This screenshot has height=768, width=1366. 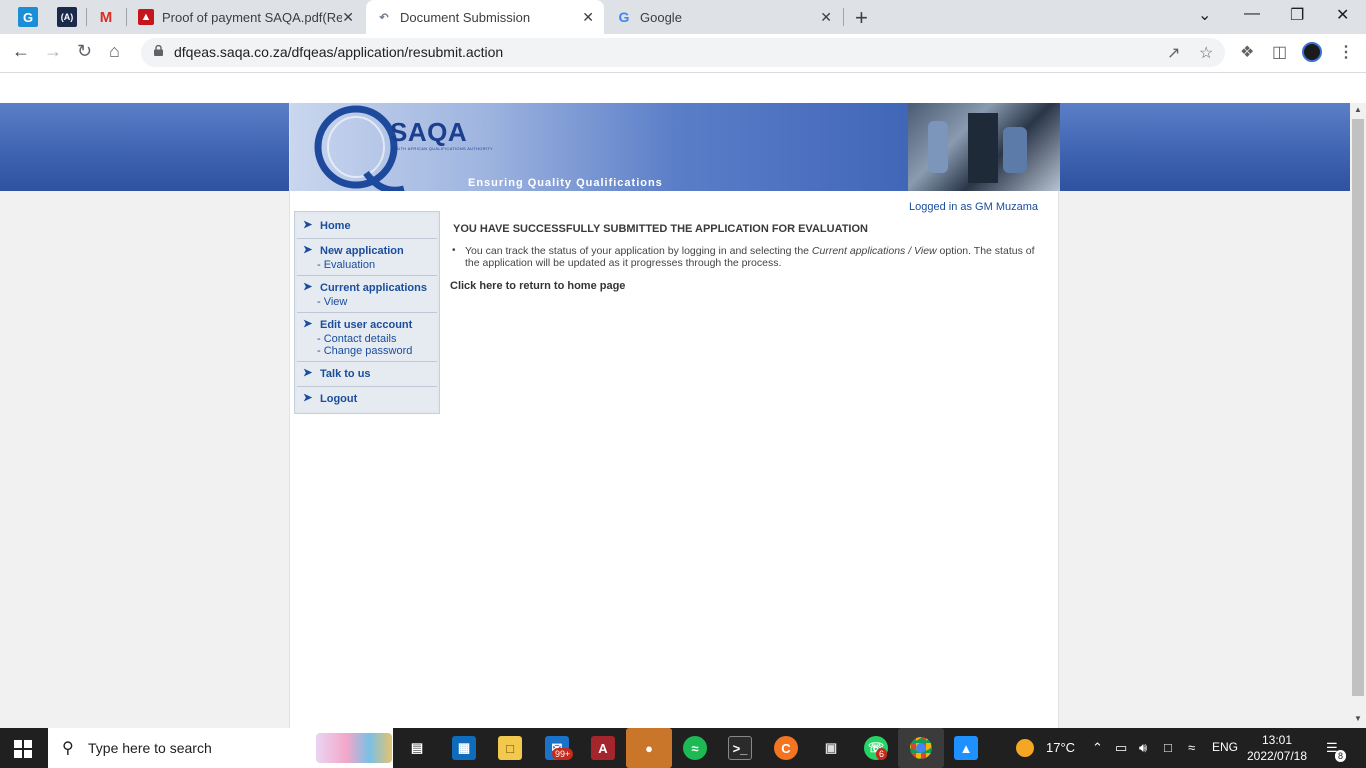 I want to click on windows-start-icon, so click(x=23, y=749).